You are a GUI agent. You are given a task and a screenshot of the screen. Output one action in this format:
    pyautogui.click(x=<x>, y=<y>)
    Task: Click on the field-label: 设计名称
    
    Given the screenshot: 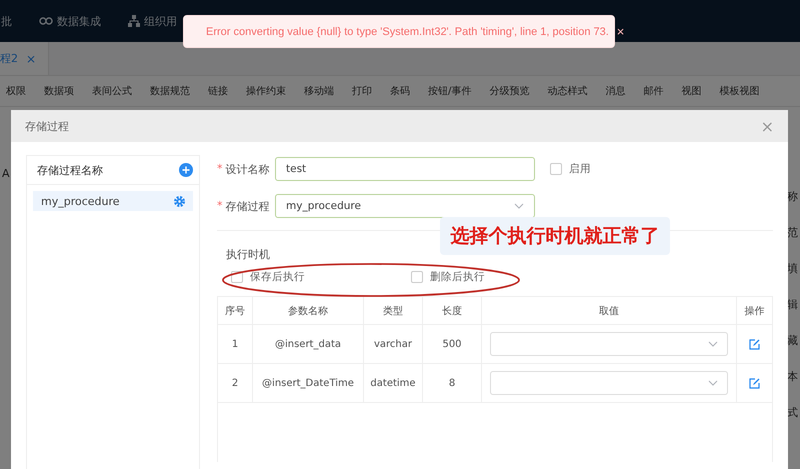 What is the action you would take?
    pyautogui.click(x=248, y=169)
    